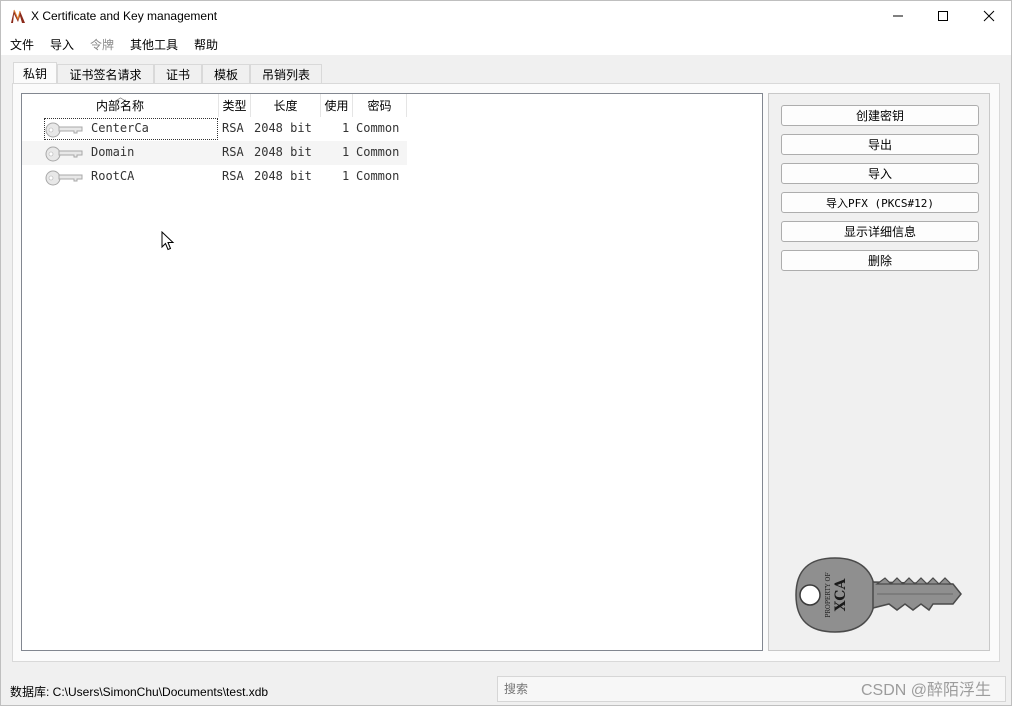 Image resolution: width=1012 pixels, height=706 pixels. I want to click on tab-templates: 模板, so click(226, 74).